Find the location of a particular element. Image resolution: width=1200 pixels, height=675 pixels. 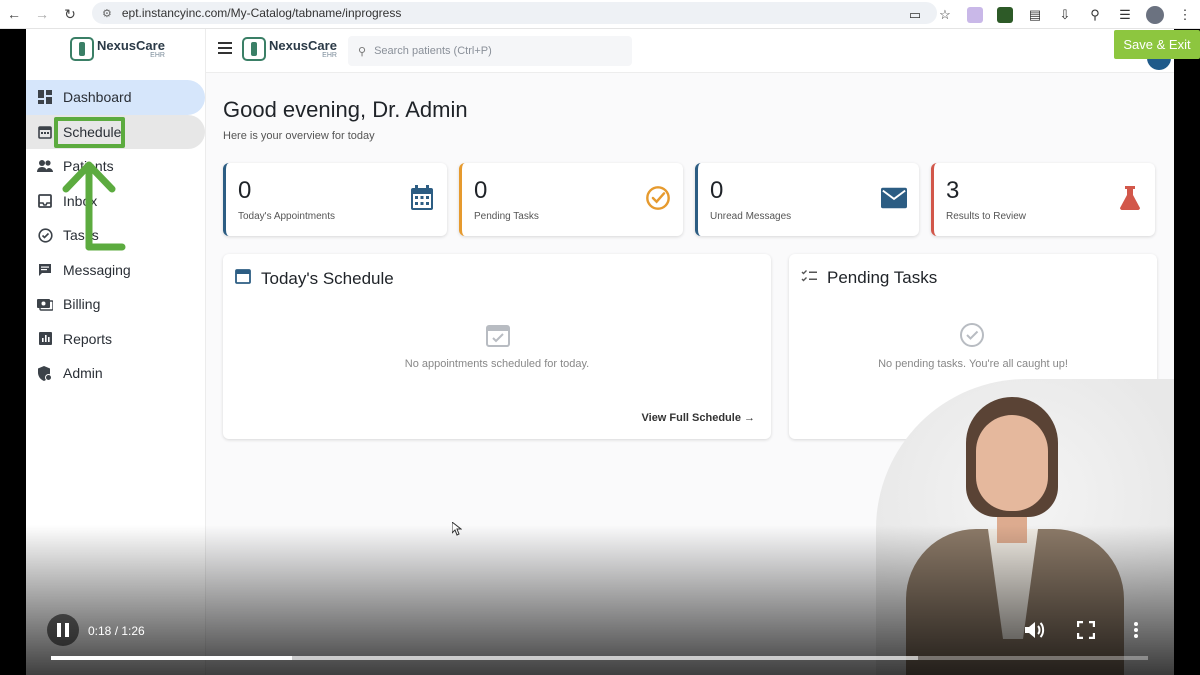

sidebar-item-label: Billing is located at coordinates (82, 304).